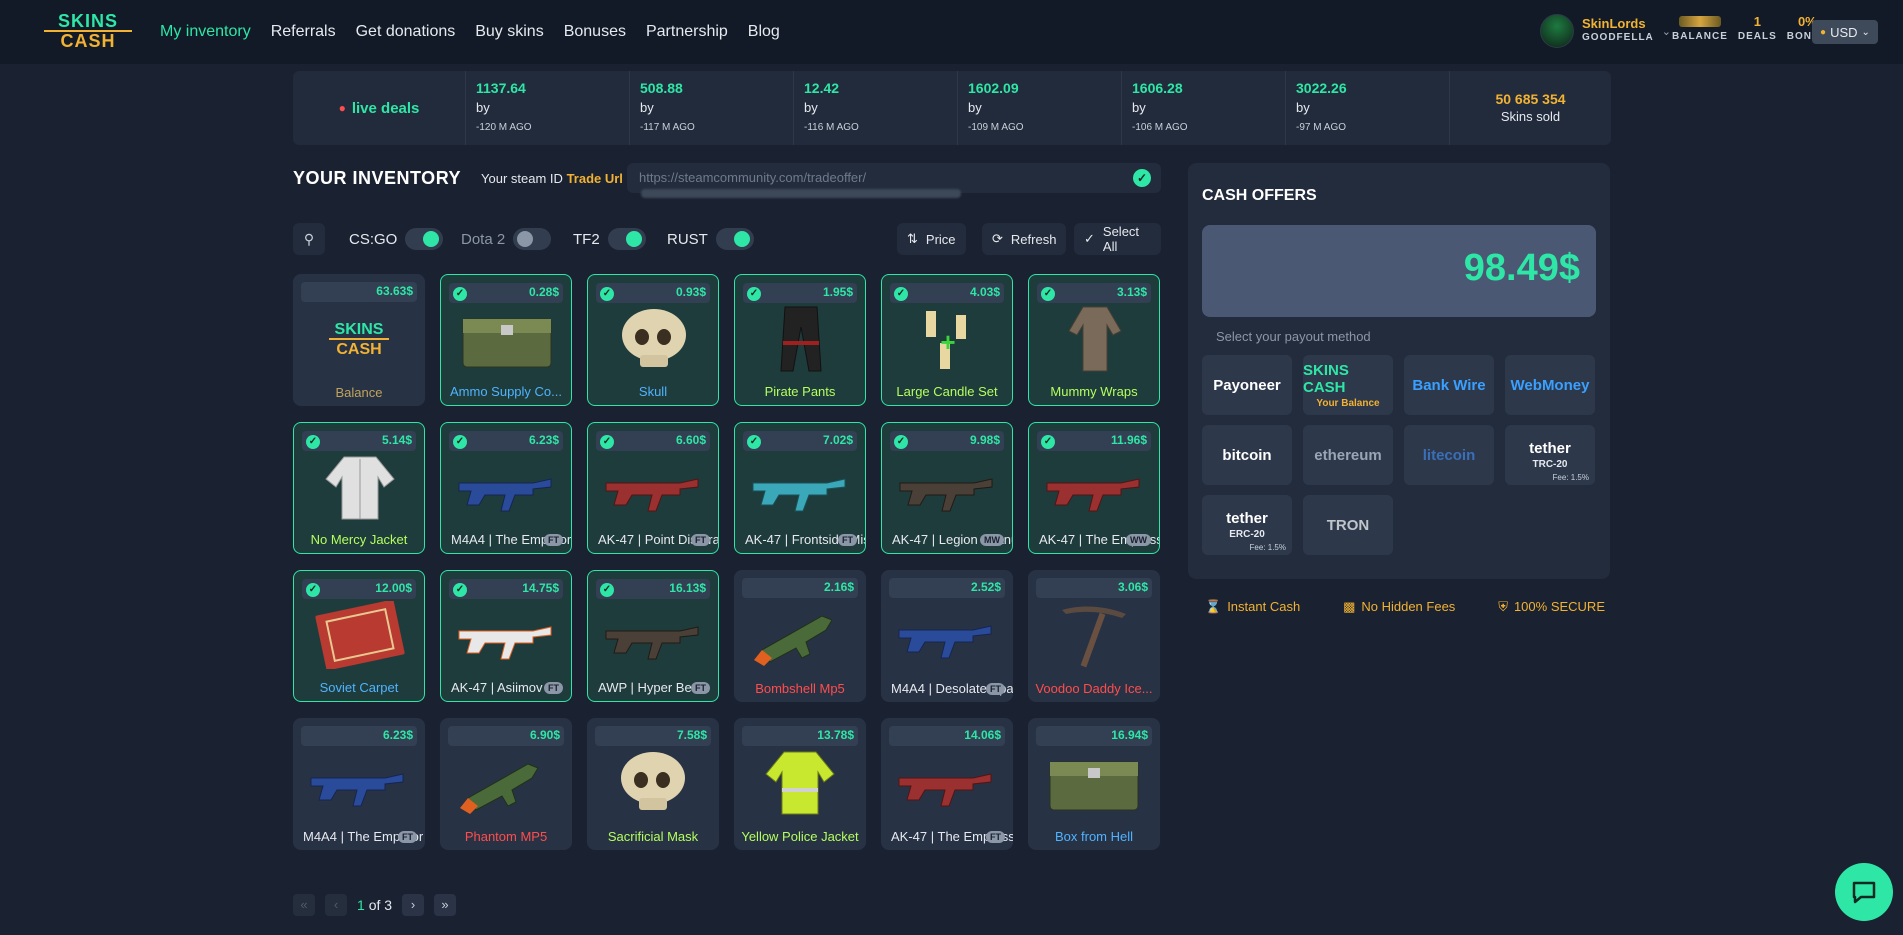 The width and height of the screenshot is (1903, 935). I want to click on payout-method-name: SKINS CASH, so click(1326, 378).